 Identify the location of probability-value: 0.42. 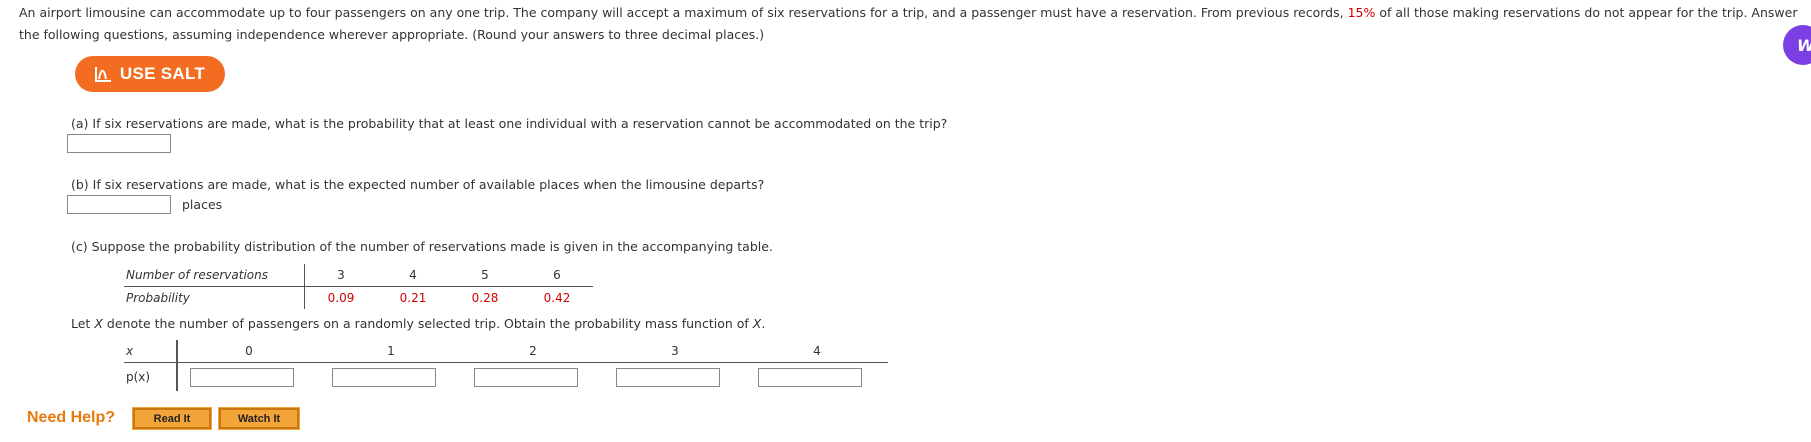
(557, 298).